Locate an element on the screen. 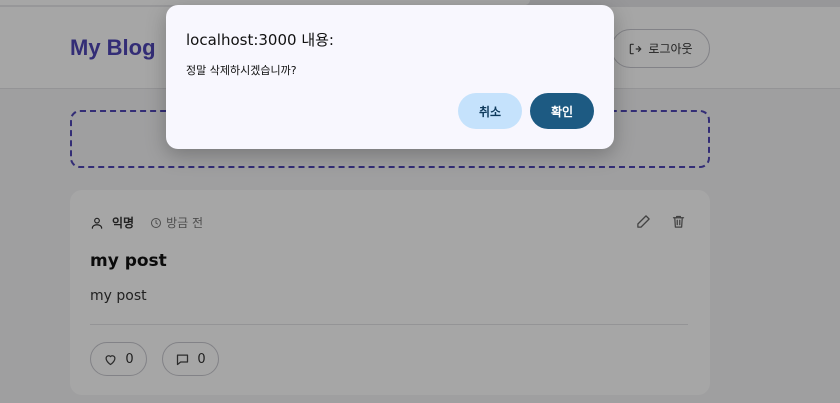  dialog-title: localhost:3000 내용: is located at coordinates (260, 40).